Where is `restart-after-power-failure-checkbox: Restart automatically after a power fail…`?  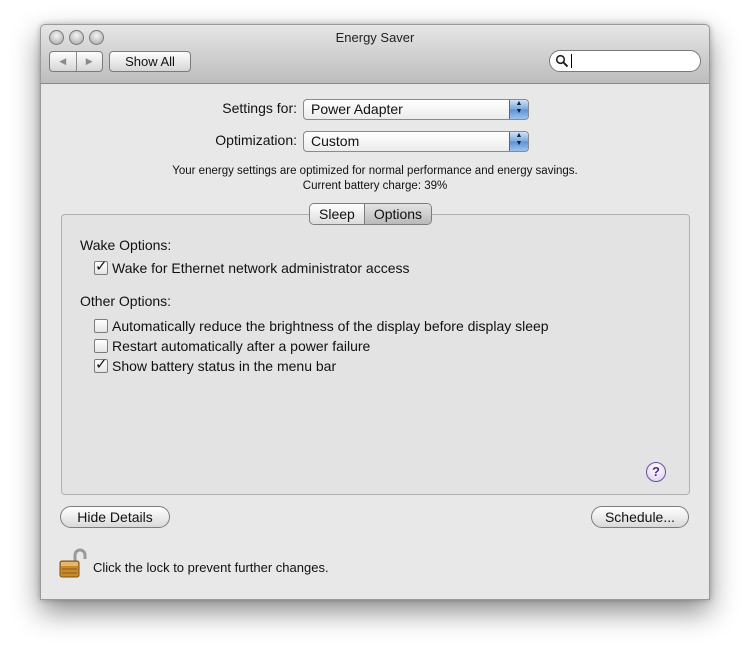 restart-after-power-failure-checkbox: Restart automatically after a power fail… is located at coordinates (232, 346).